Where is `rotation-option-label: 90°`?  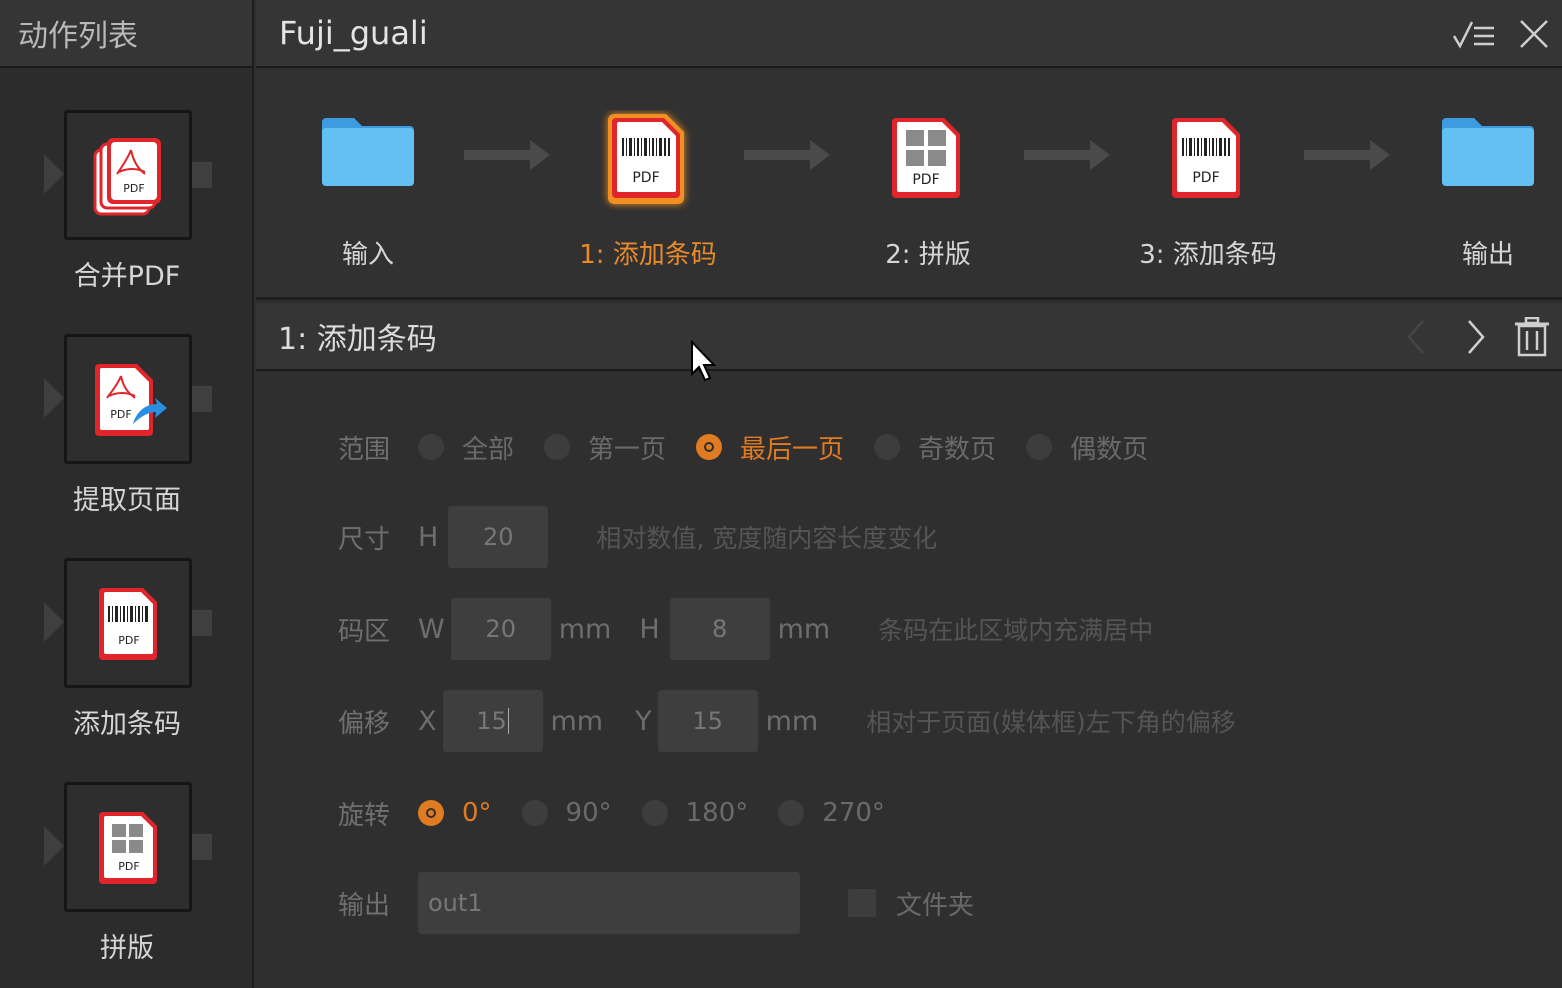 rotation-option-label: 90° is located at coordinates (588, 813).